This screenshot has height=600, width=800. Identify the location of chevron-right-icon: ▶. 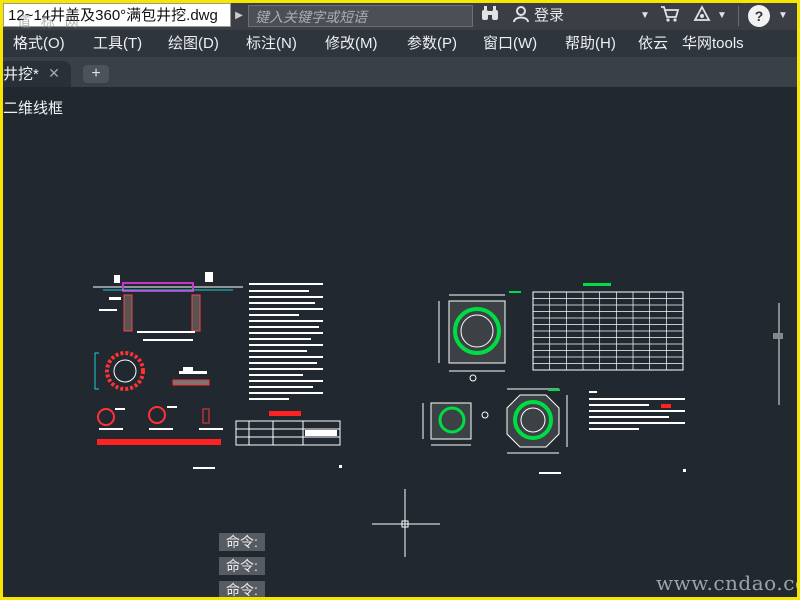
(239, 16).